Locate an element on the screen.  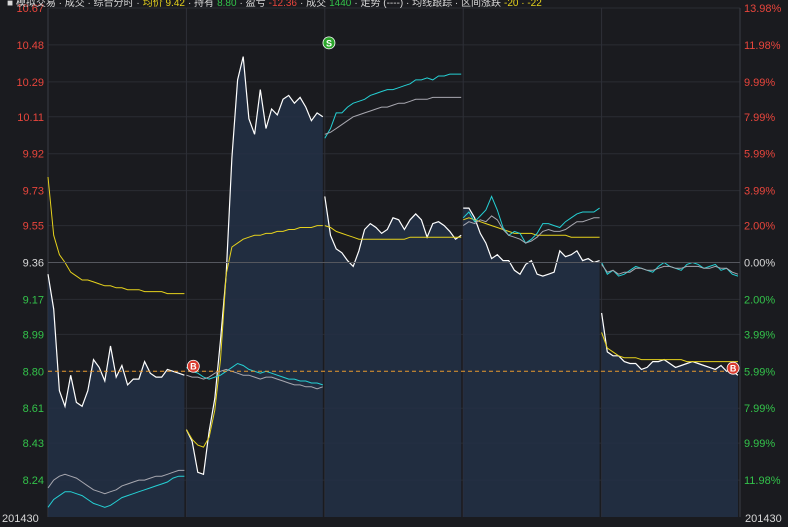
header-segment: 1440 is located at coordinates (340, 4).